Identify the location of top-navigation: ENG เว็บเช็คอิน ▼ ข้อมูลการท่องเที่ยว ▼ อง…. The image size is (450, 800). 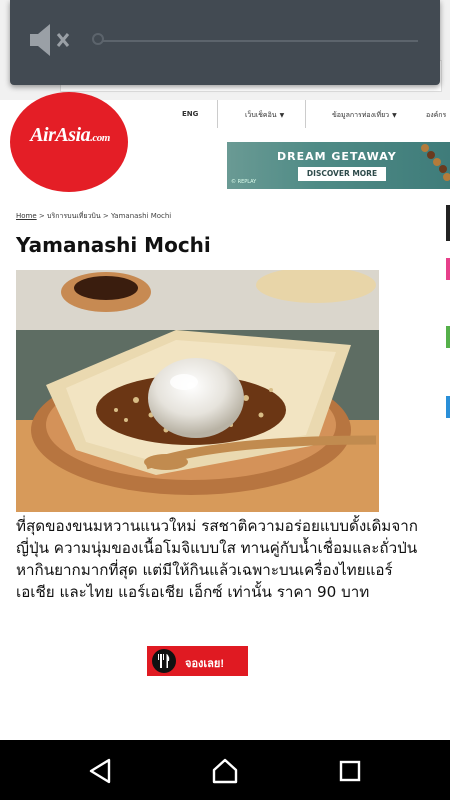
(310, 114).